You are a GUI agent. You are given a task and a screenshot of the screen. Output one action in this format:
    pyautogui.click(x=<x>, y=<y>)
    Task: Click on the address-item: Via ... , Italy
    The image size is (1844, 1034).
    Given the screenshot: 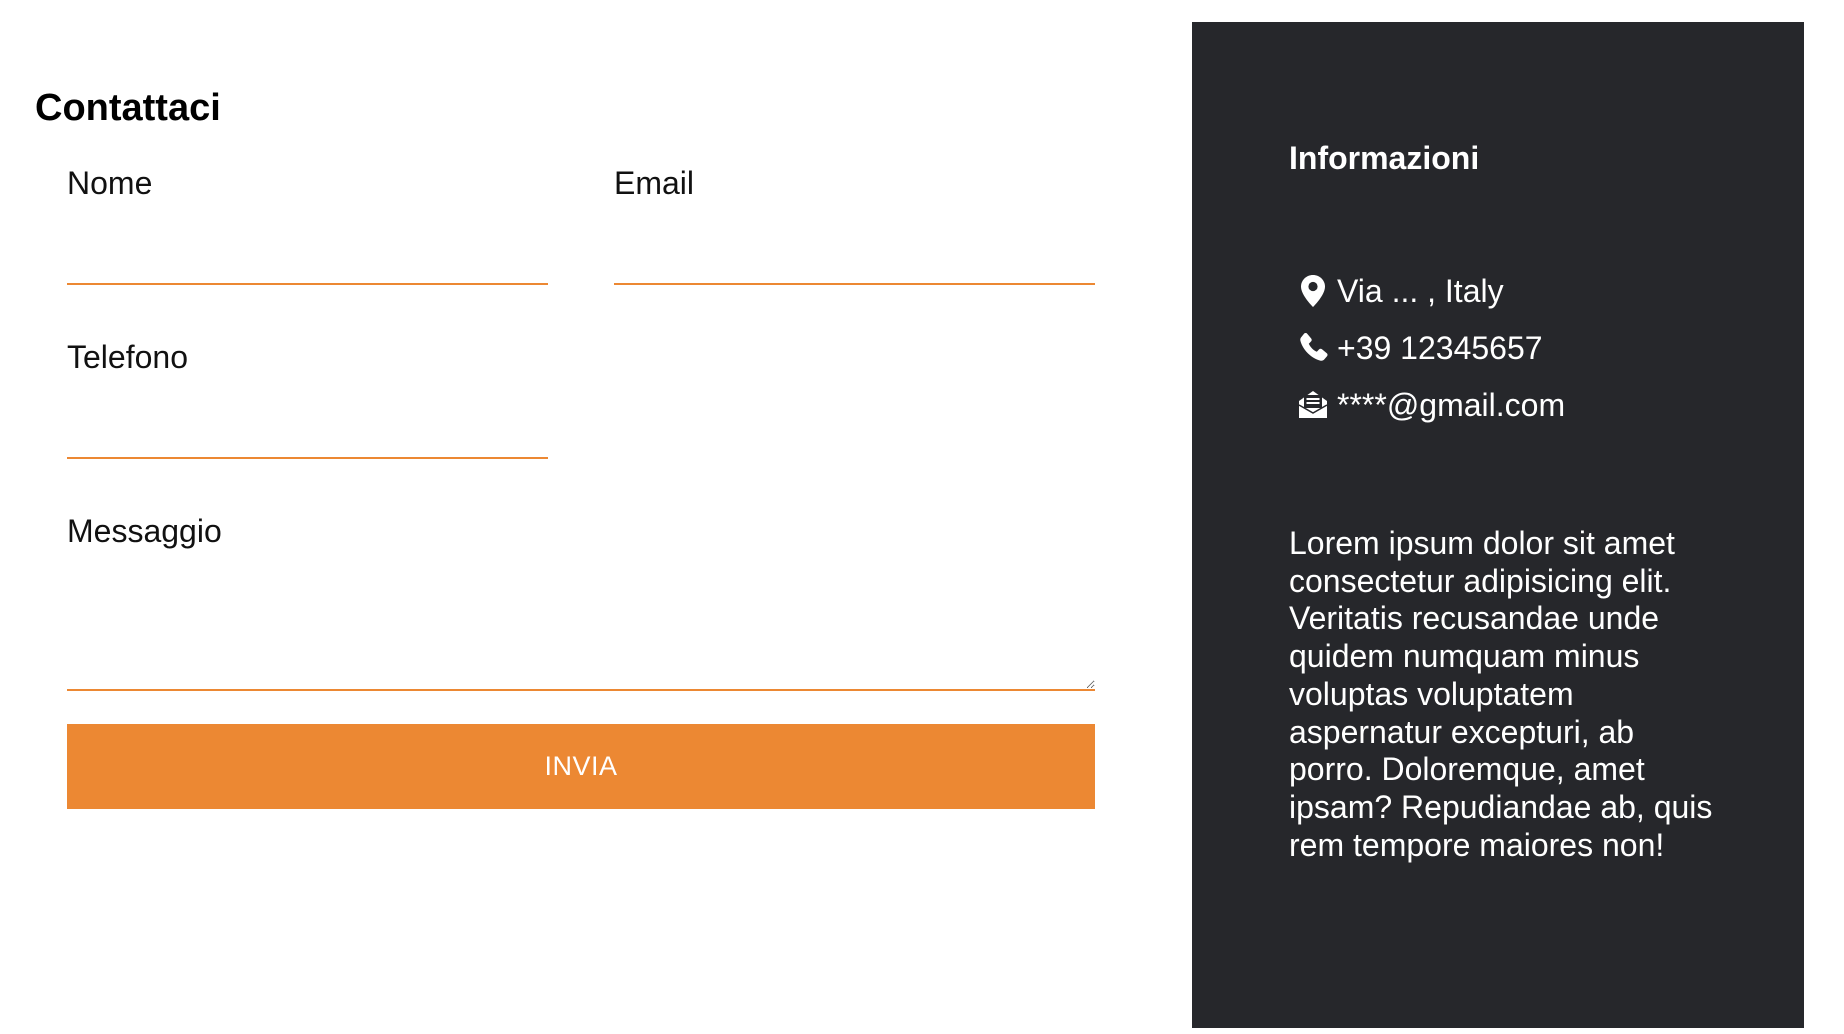 What is the action you would take?
    pyautogui.click(x=1430, y=290)
    